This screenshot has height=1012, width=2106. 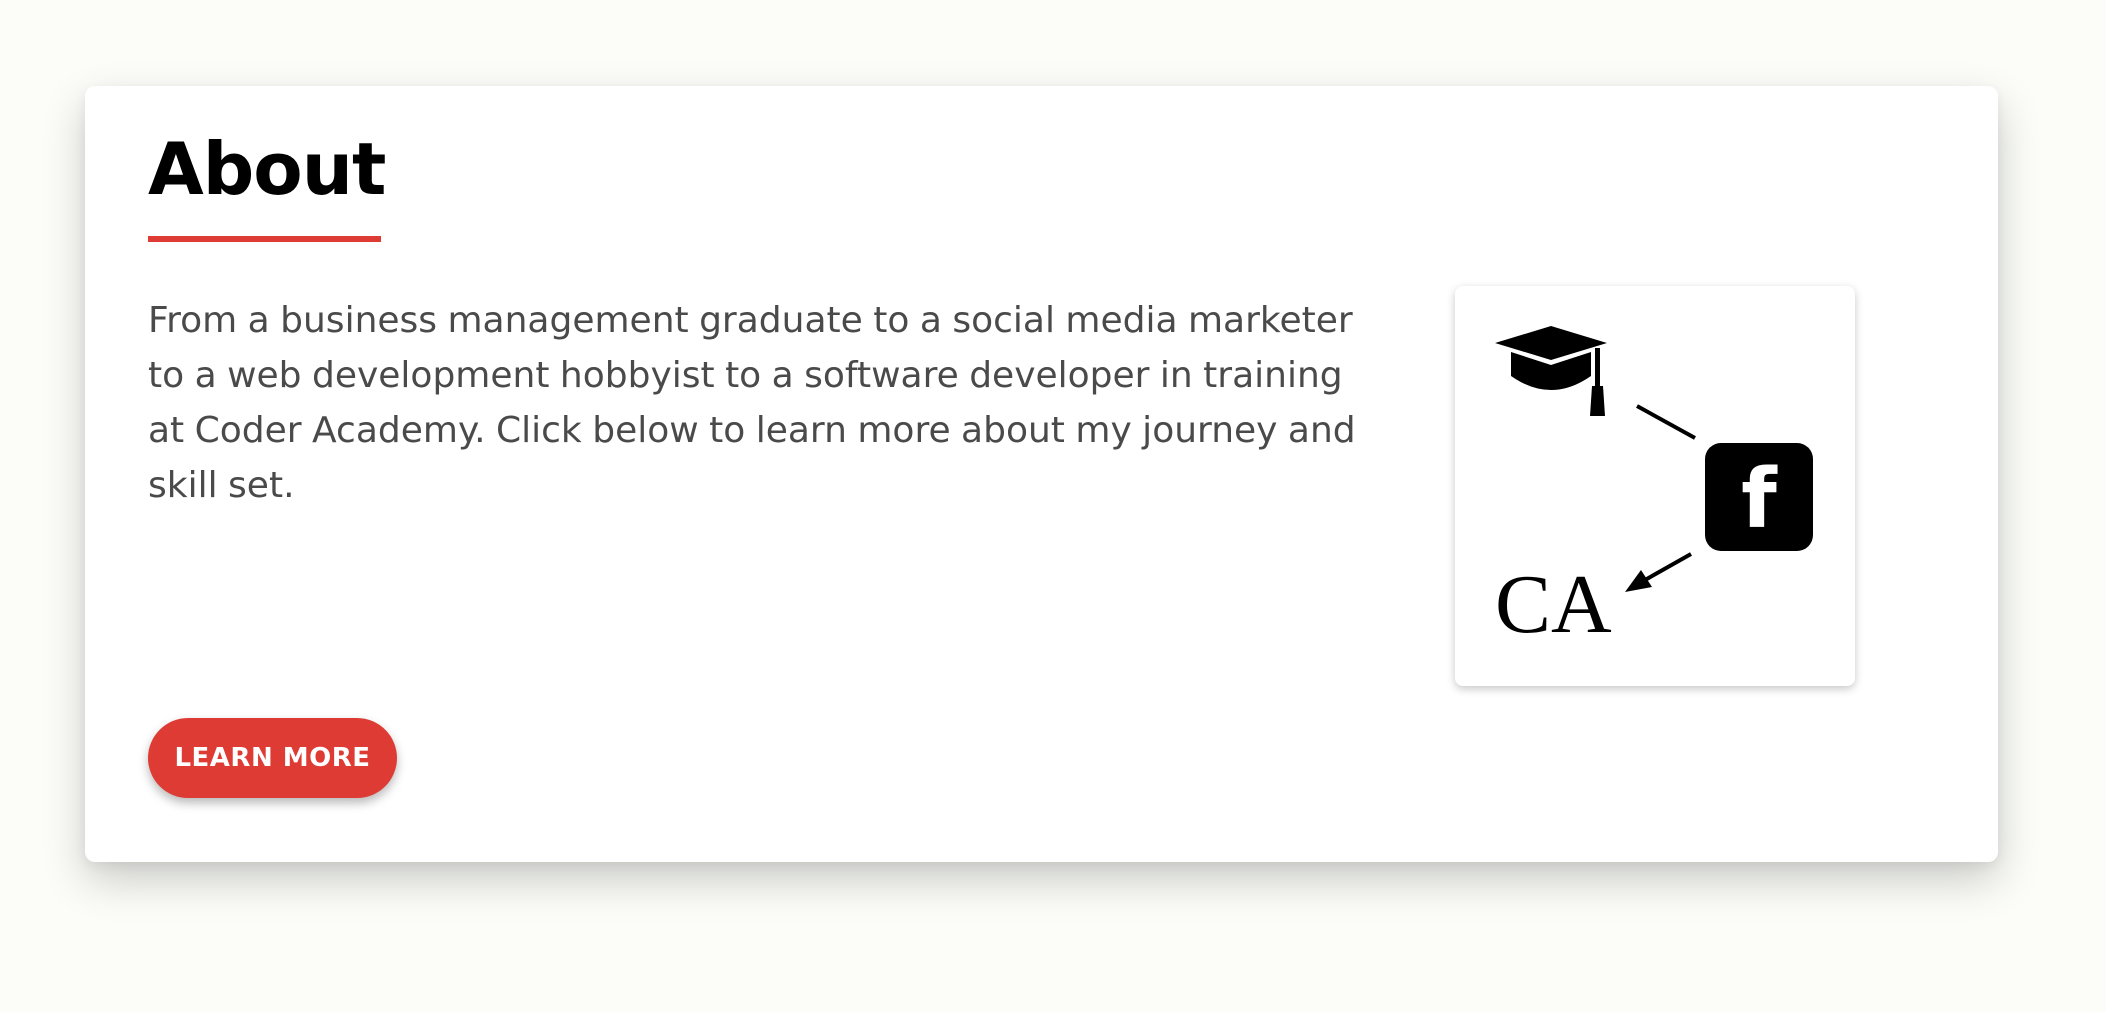 What do you see at coordinates (1666, 422) in the screenshot?
I see `connector-line` at bounding box center [1666, 422].